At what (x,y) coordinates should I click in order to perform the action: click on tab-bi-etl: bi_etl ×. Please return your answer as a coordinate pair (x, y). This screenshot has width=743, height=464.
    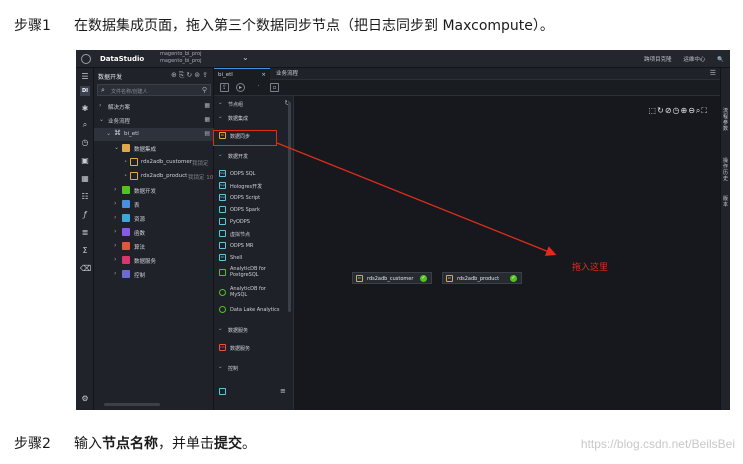
    Looking at the image, I should click on (242, 74).